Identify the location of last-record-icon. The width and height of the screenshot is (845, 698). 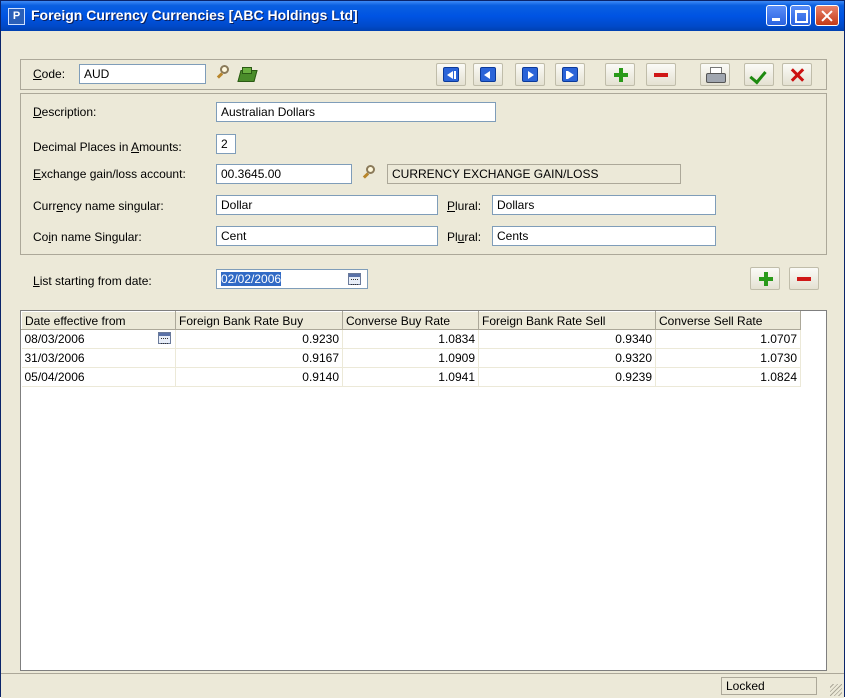
(570, 74).